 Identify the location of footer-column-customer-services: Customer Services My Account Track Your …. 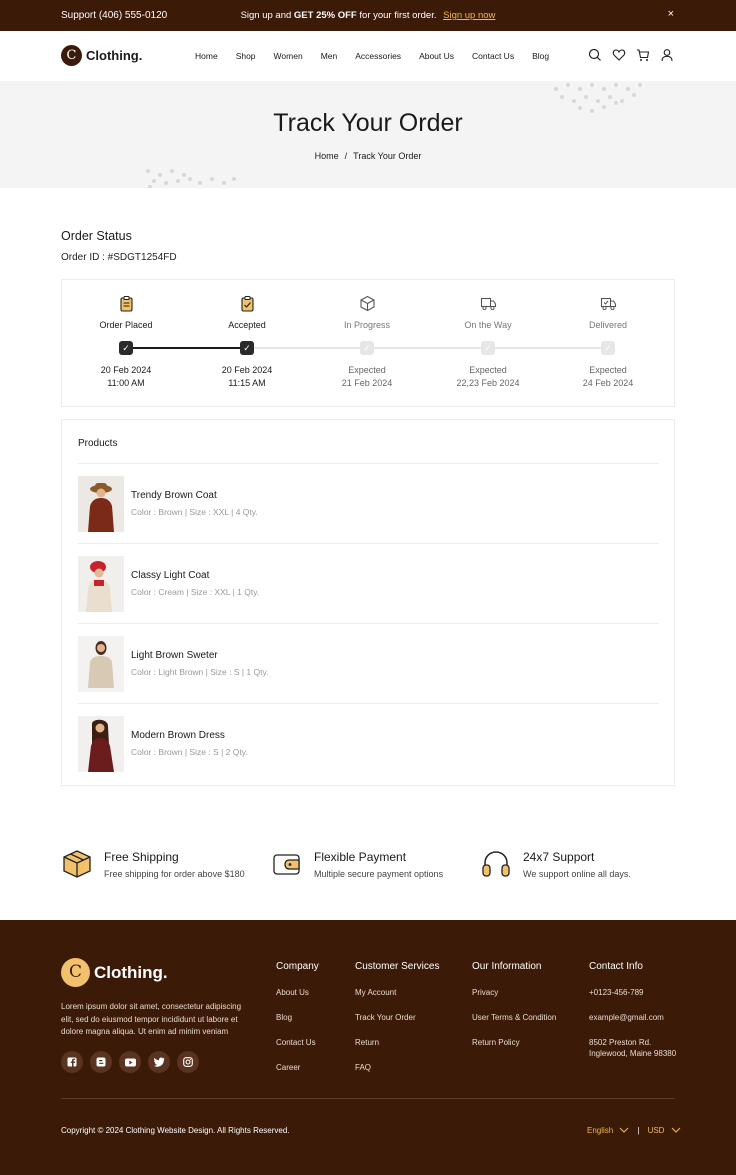
(397, 1024).